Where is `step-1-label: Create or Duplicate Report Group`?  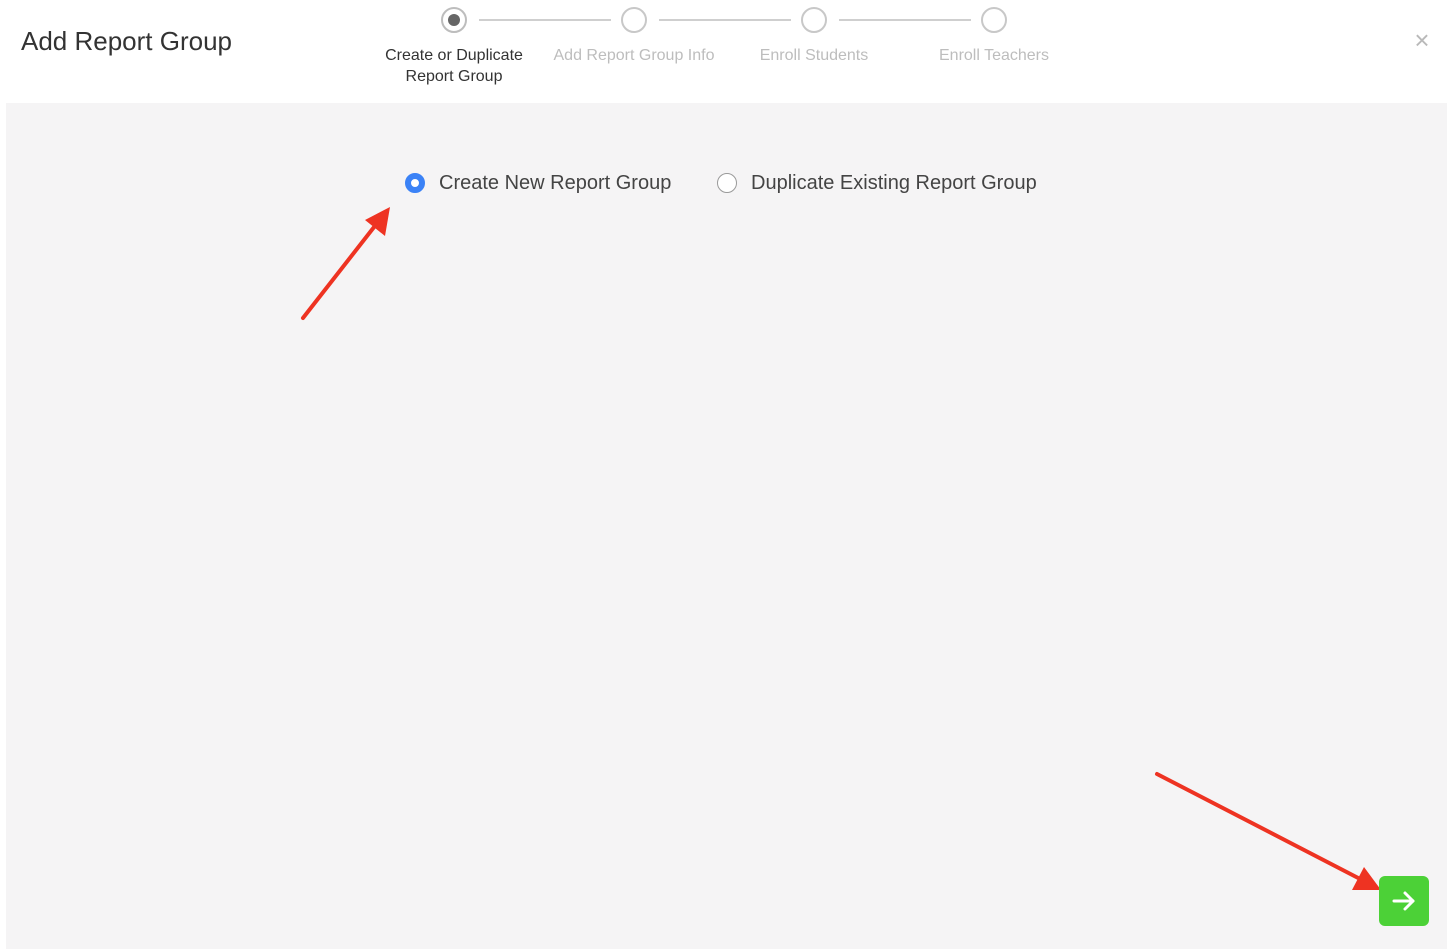 step-1-label: Create or Duplicate Report Group is located at coordinates (454, 66).